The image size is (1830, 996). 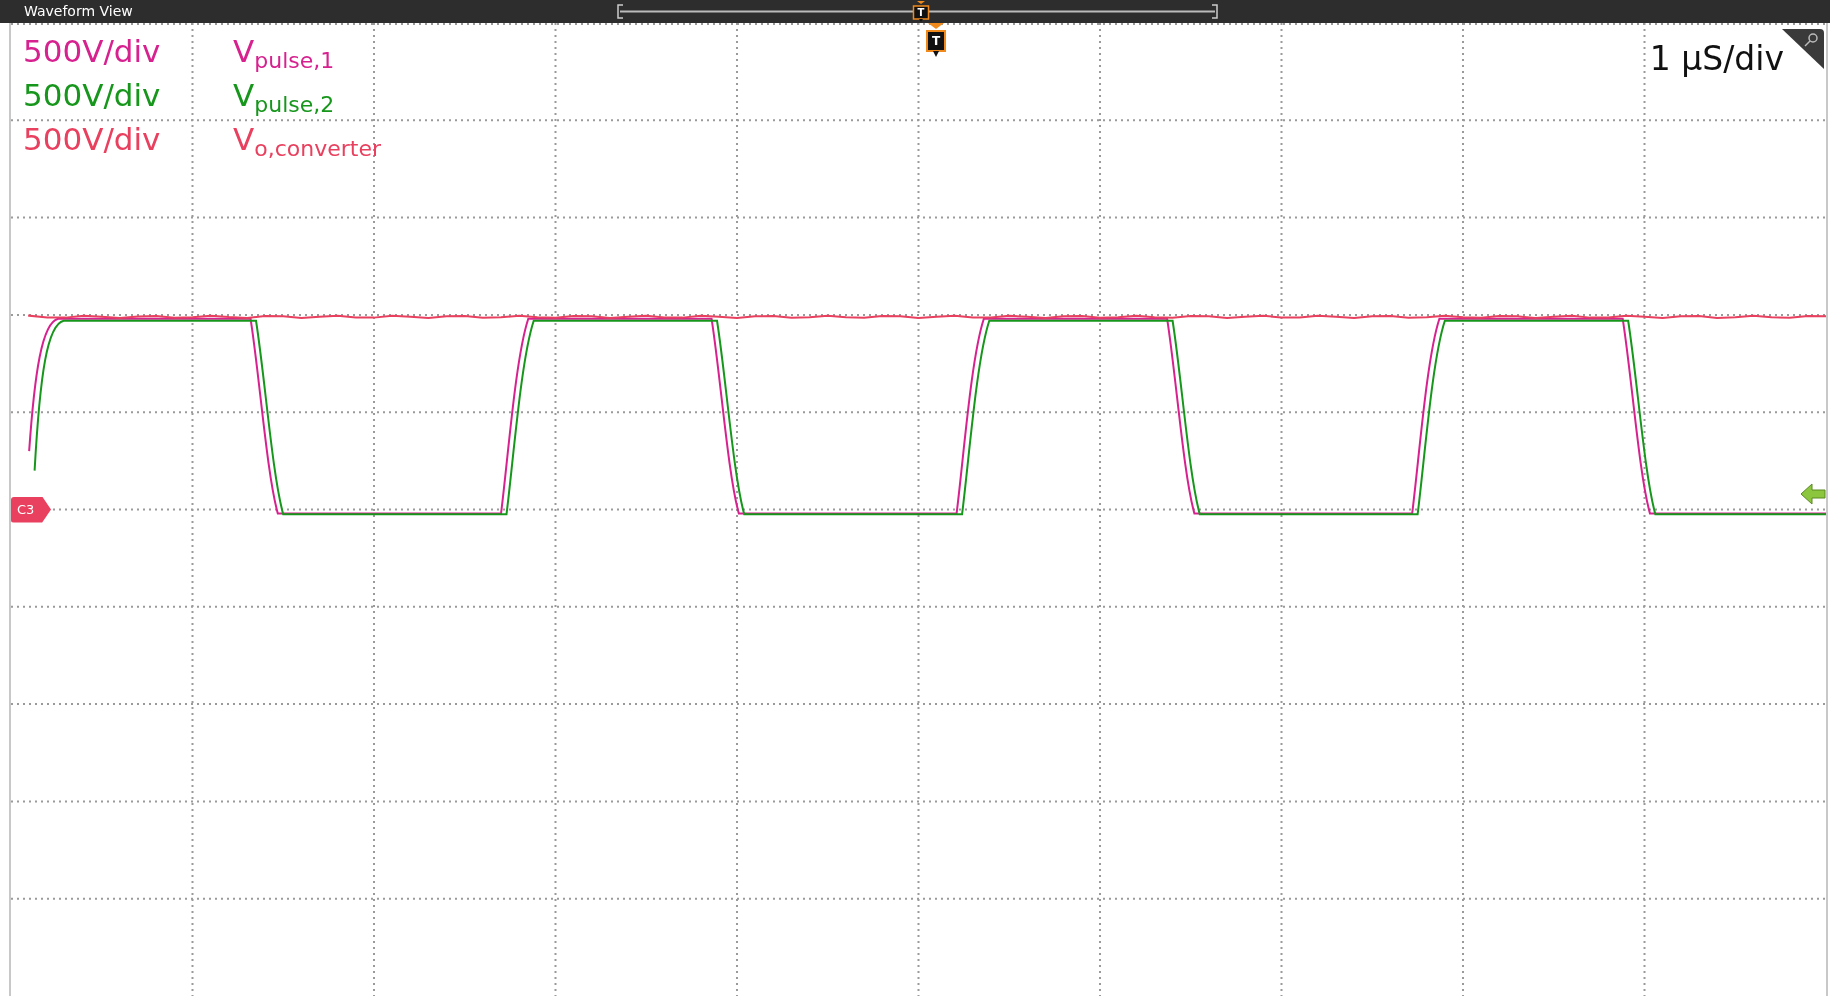 What do you see at coordinates (78, 11) in the screenshot?
I see `window-title: Waveform View` at bounding box center [78, 11].